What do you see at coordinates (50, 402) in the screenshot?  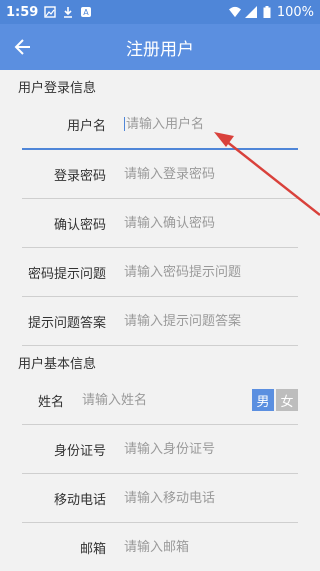 I see `name-label: 姓名` at bounding box center [50, 402].